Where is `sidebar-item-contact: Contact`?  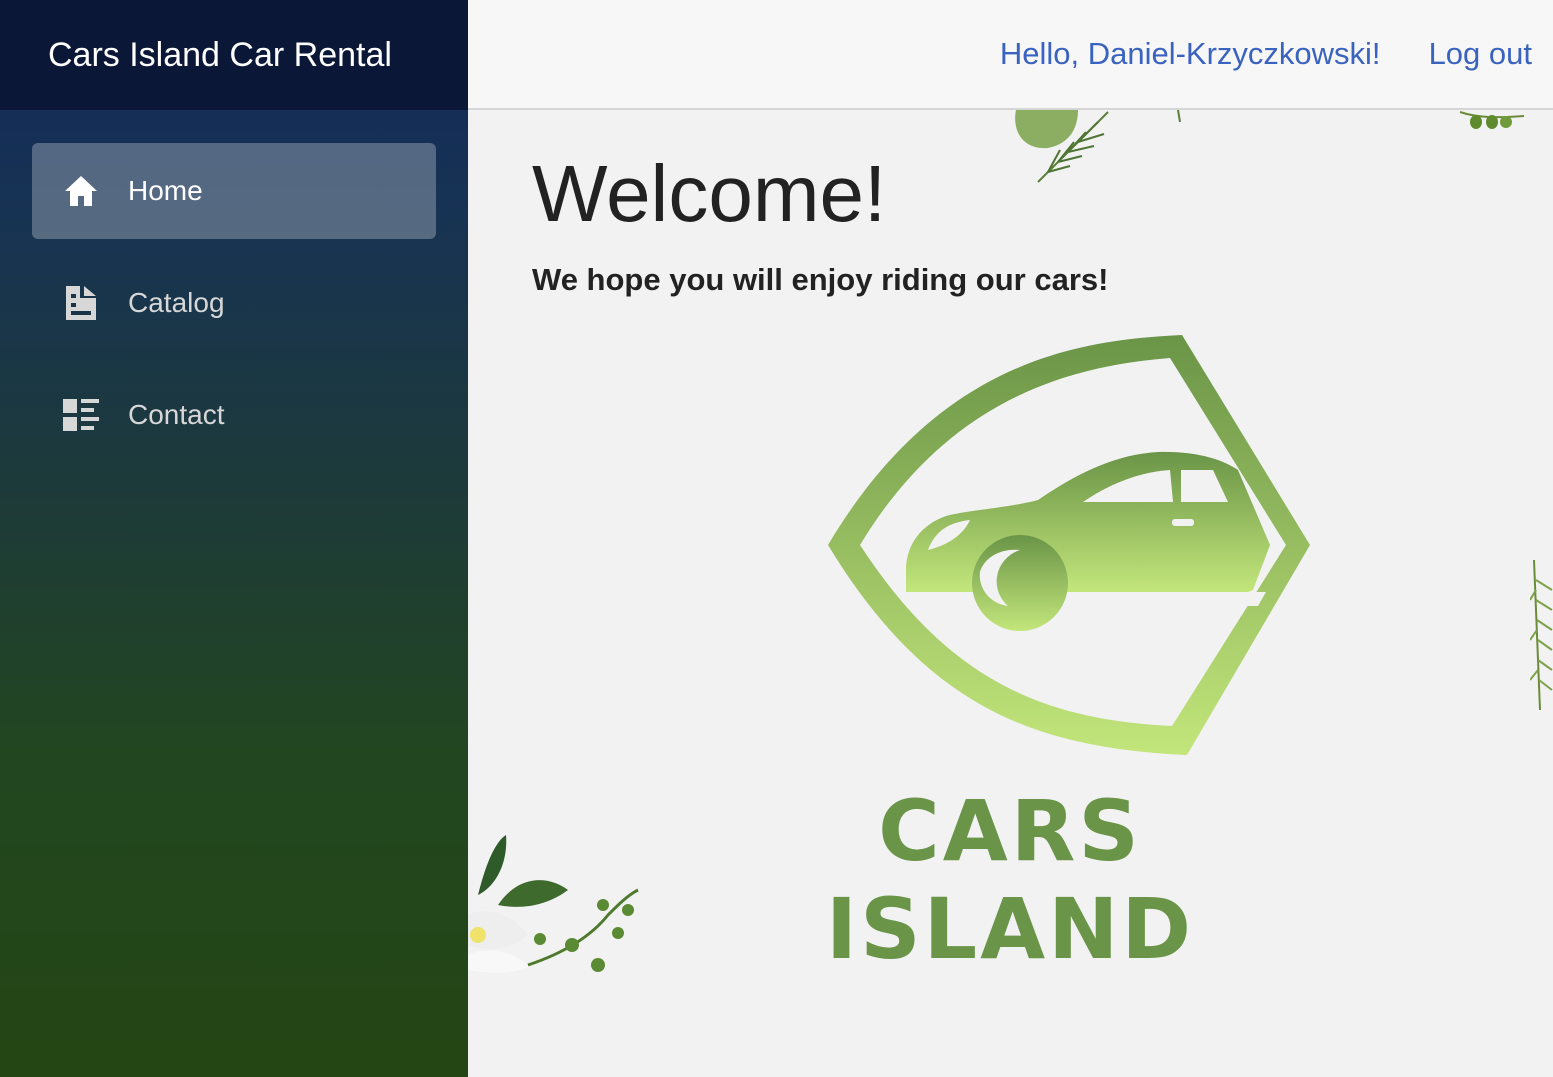 sidebar-item-contact: Contact is located at coordinates (234, 415).